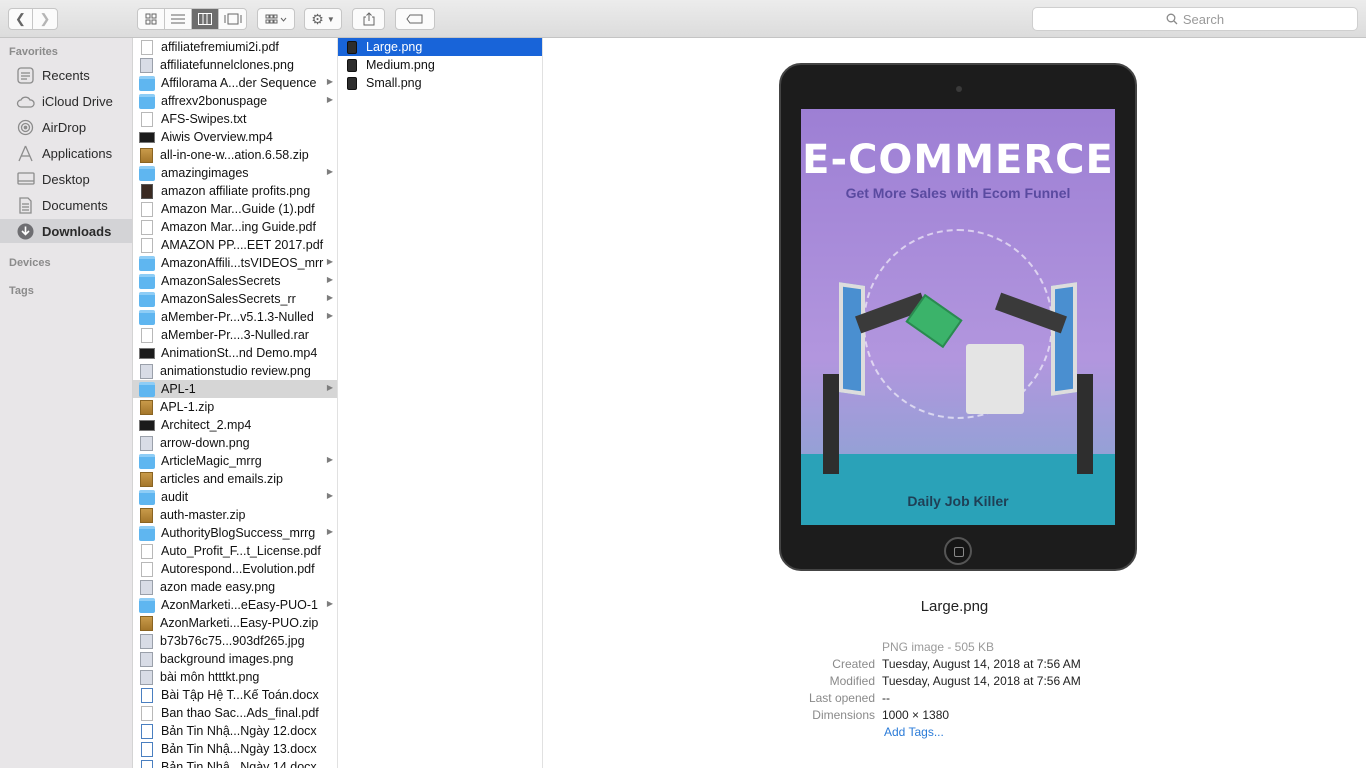  What do you see at coordinates (235, 515) in the screenshot?
I see `file-row: auth-master.zip` at bounding box center [235, 515].